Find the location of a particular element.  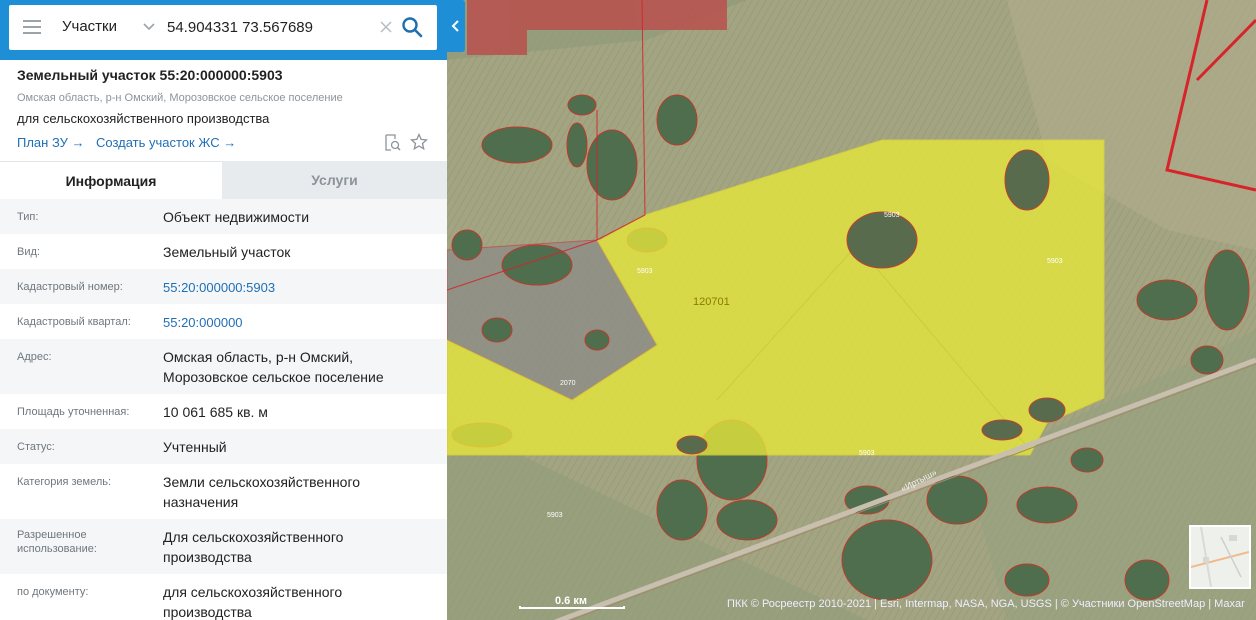

search-bar: Участки is located at coordinates (223, 30).